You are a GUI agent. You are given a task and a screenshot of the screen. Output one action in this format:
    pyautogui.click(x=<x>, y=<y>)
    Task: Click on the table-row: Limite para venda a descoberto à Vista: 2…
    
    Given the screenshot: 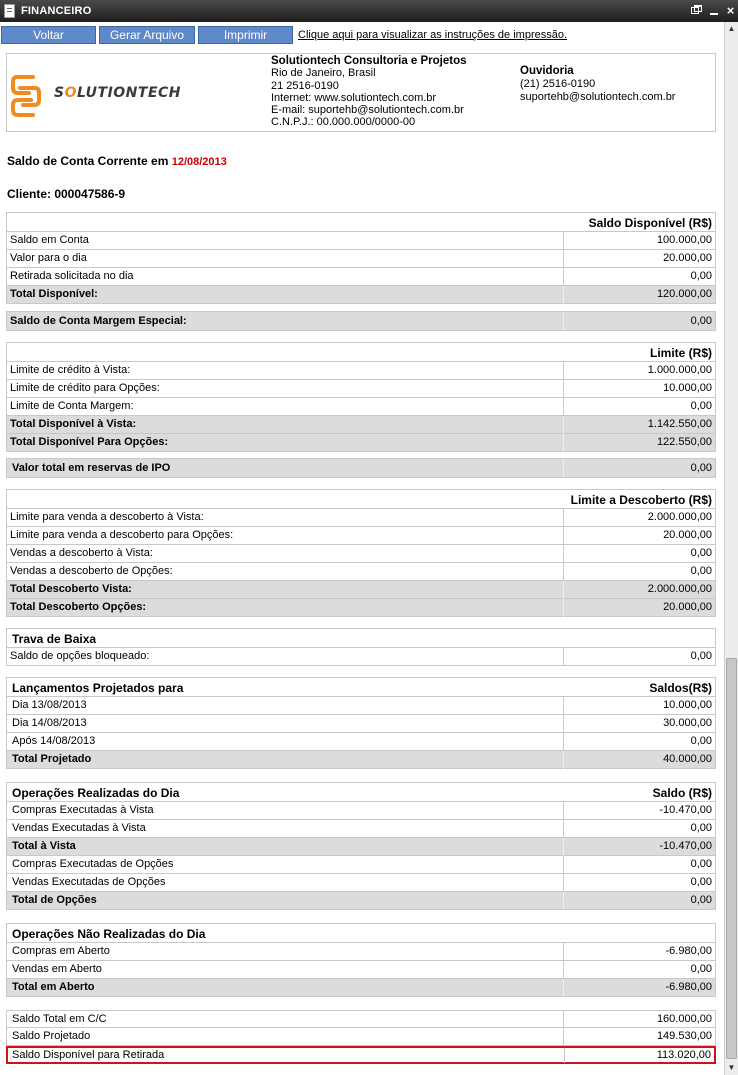 What is the action you would take?
    pyautogui.click(x=361, y=518)
    